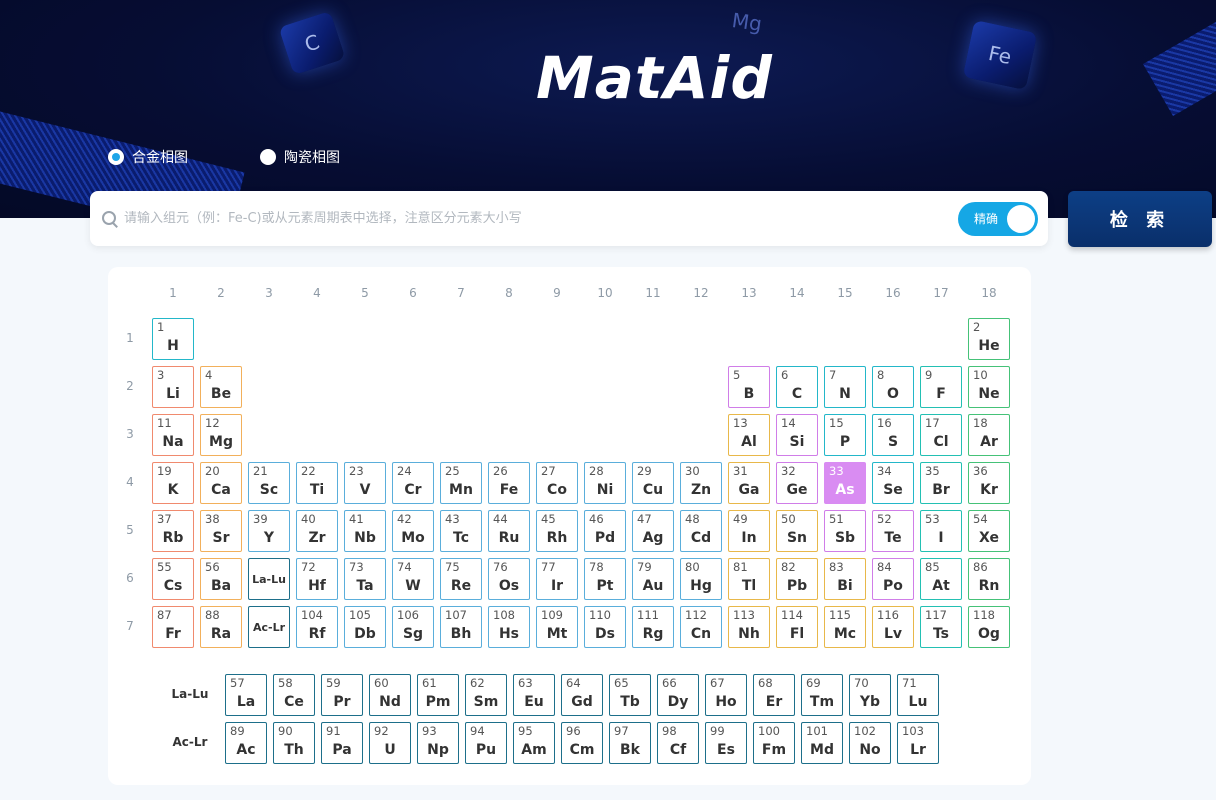 Image resolution: width=1216 pixels, height=800 pixels. What do you see at coordinates (461, 531) in the screenshot?
I see `element-cell-tc: 43 Tc` at bounding box center [461, 531].